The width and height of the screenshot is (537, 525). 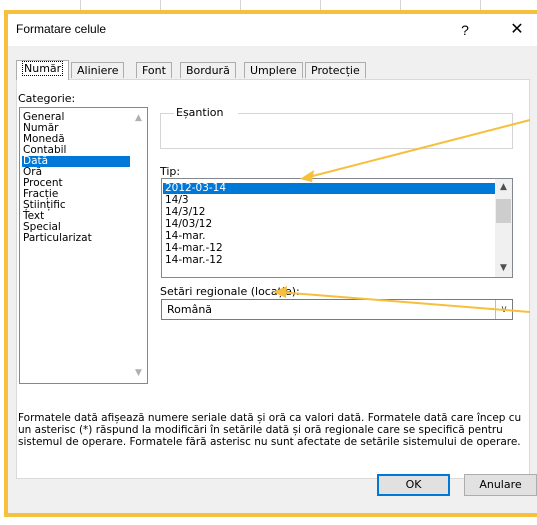 I want to click on type-item: 14/3, so click(x=177, y=200).